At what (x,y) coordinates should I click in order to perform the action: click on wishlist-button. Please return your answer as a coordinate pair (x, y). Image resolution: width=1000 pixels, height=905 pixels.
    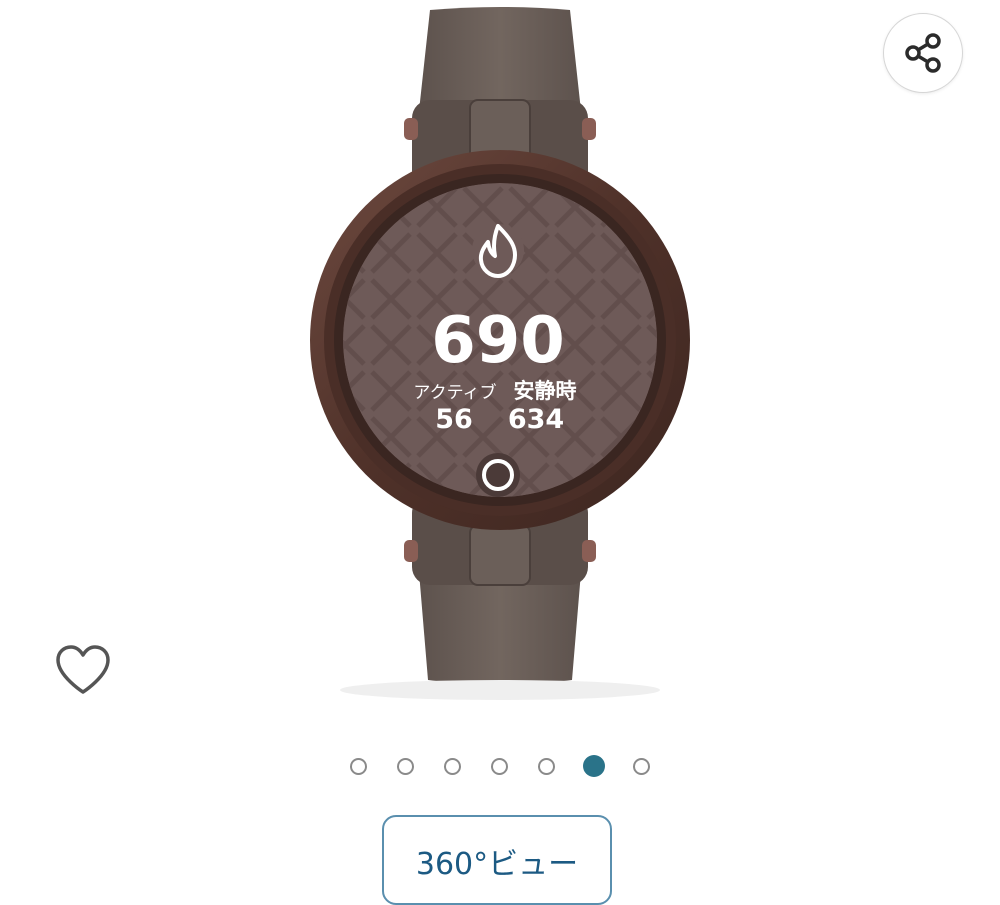
    Looking at the image, I should click on (83, 670).